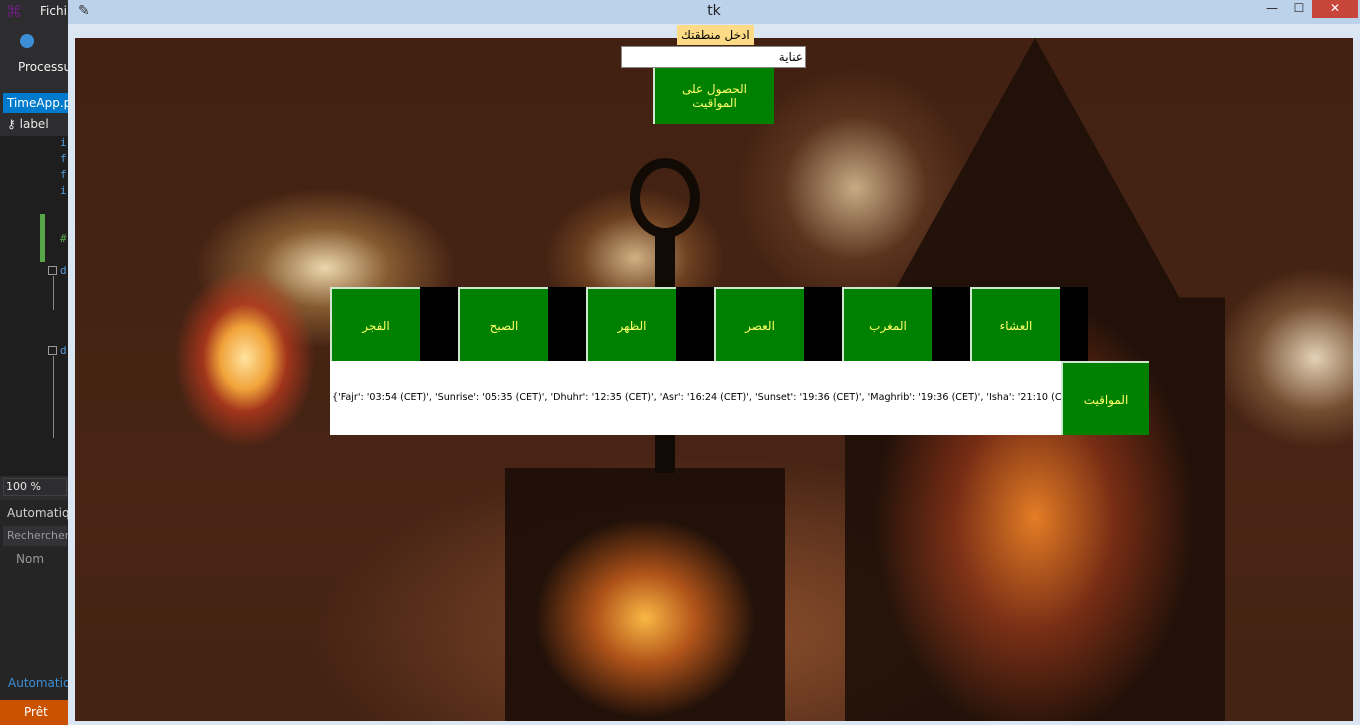  I want to click on ide-member-label: label, so click(34, 124).